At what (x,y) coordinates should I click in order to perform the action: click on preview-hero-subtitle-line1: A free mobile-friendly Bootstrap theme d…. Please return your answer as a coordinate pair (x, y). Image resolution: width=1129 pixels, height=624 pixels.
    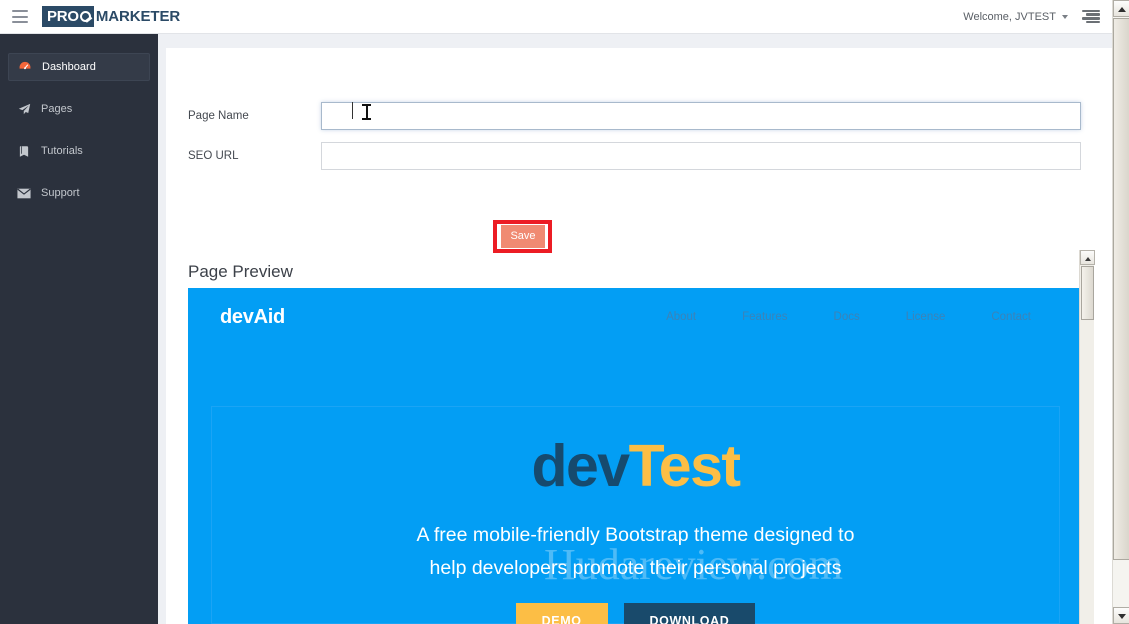
    Looking at the image, I should click on (635, 535).